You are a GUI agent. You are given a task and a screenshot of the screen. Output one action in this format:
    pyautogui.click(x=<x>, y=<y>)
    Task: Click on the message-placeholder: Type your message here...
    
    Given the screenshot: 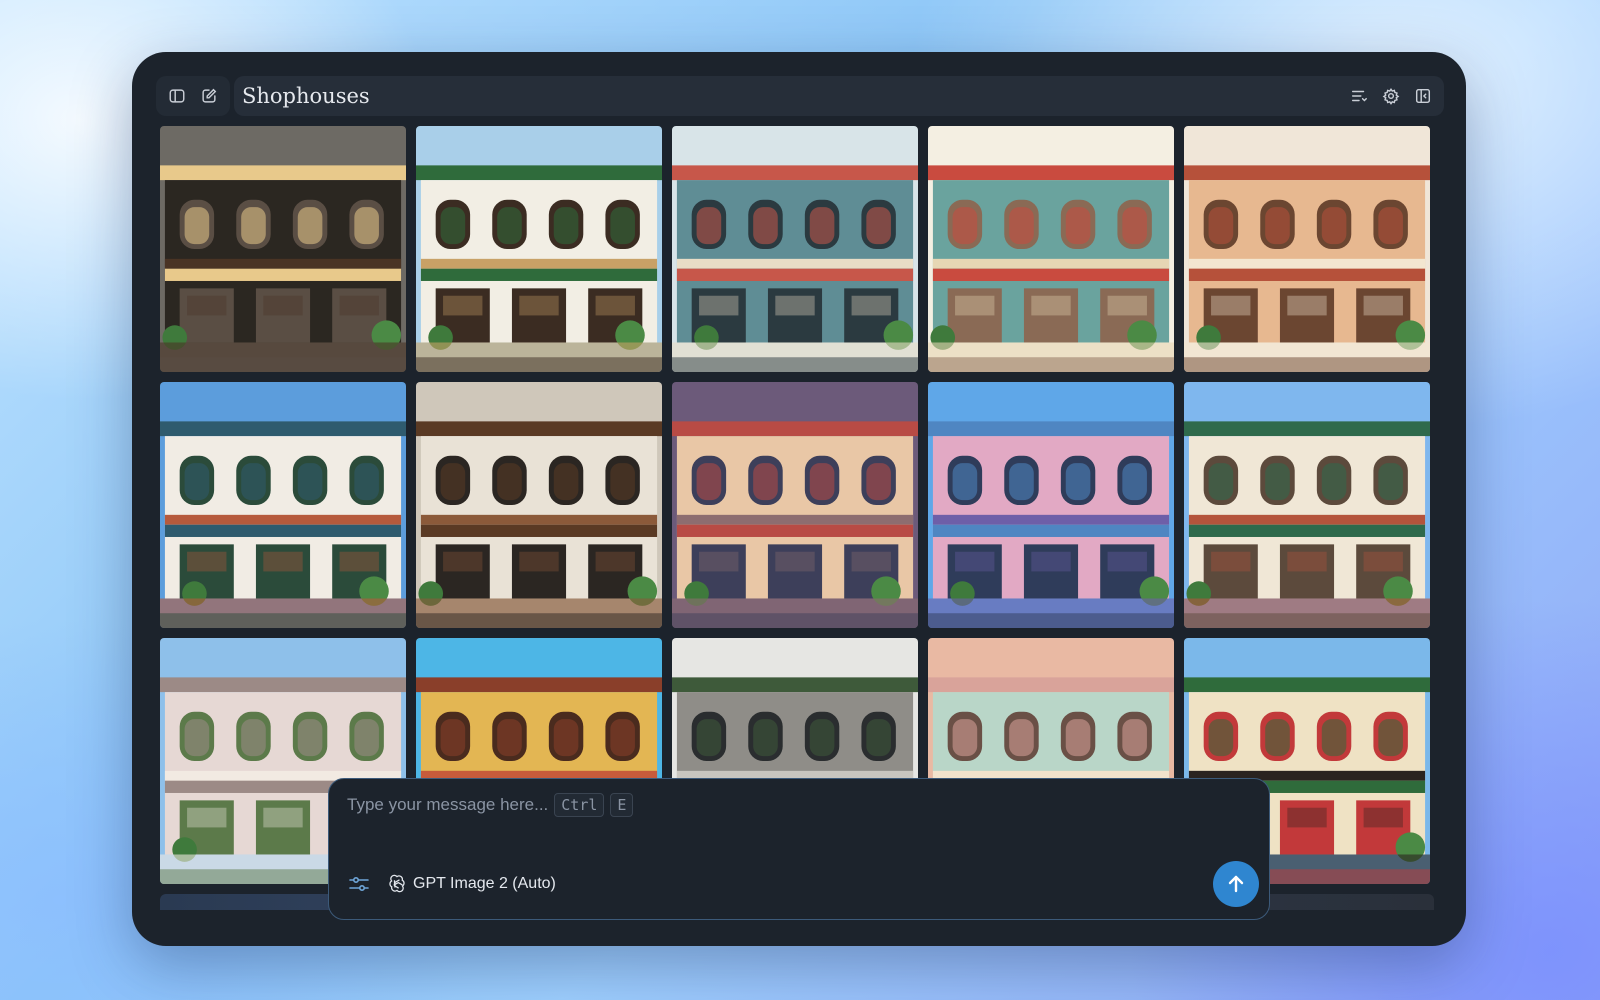 What is the action you would take?
    pyautogui.click(x=448, y=804)
    